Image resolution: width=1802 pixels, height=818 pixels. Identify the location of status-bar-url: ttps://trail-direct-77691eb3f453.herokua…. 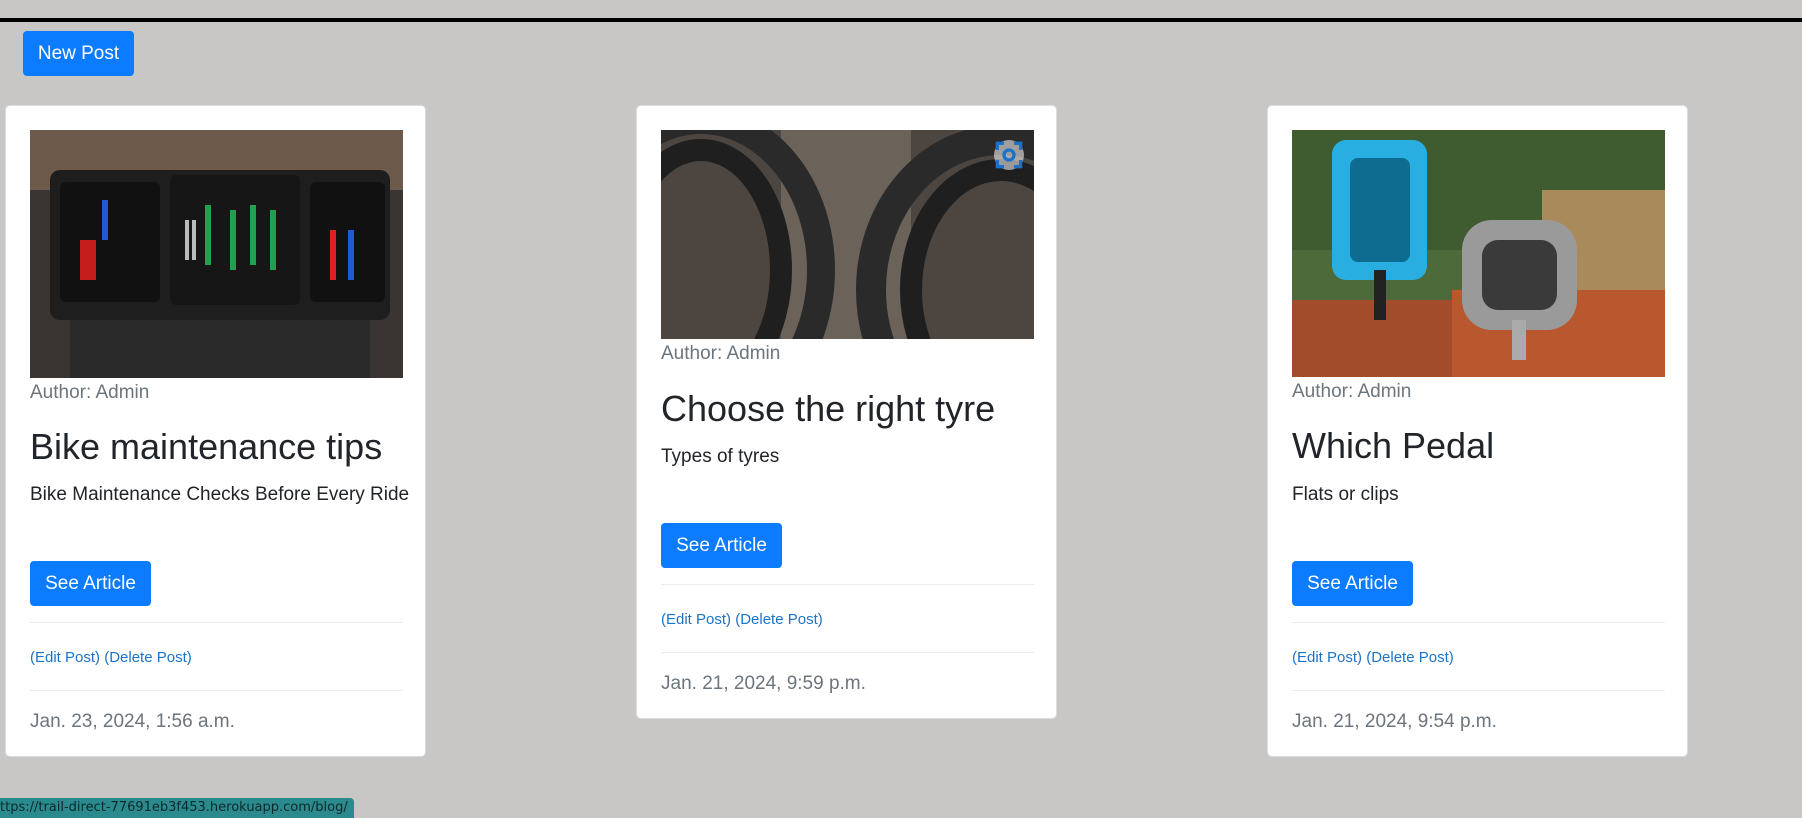
(177, 808).